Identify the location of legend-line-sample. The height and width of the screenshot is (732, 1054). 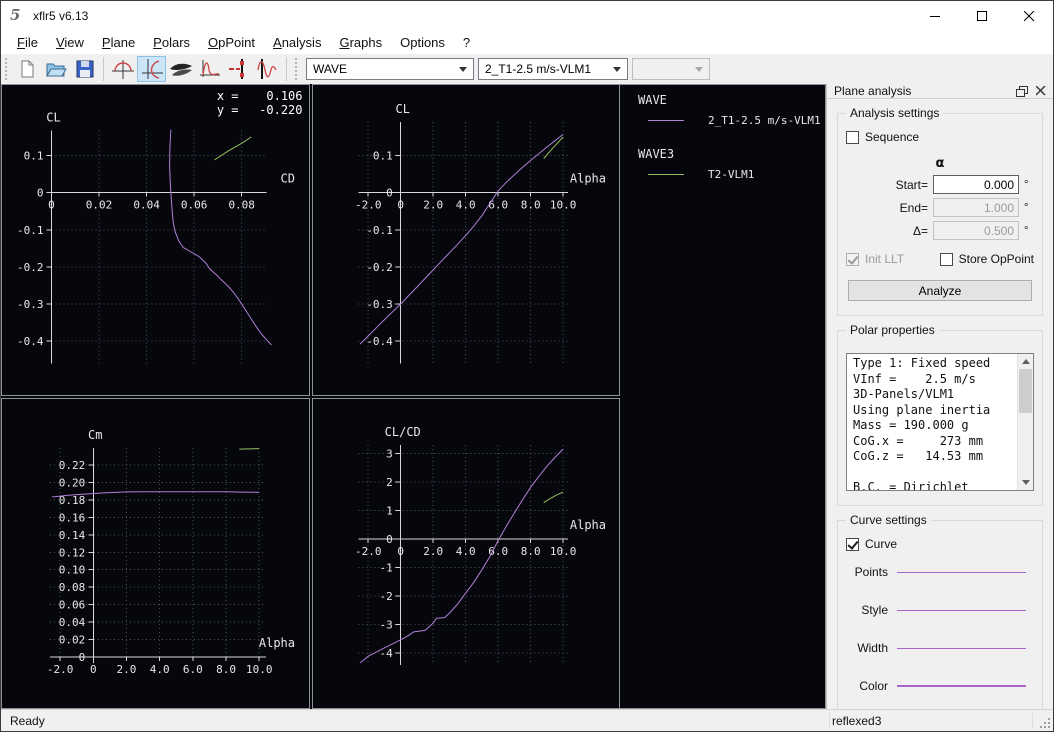
(666, 174).